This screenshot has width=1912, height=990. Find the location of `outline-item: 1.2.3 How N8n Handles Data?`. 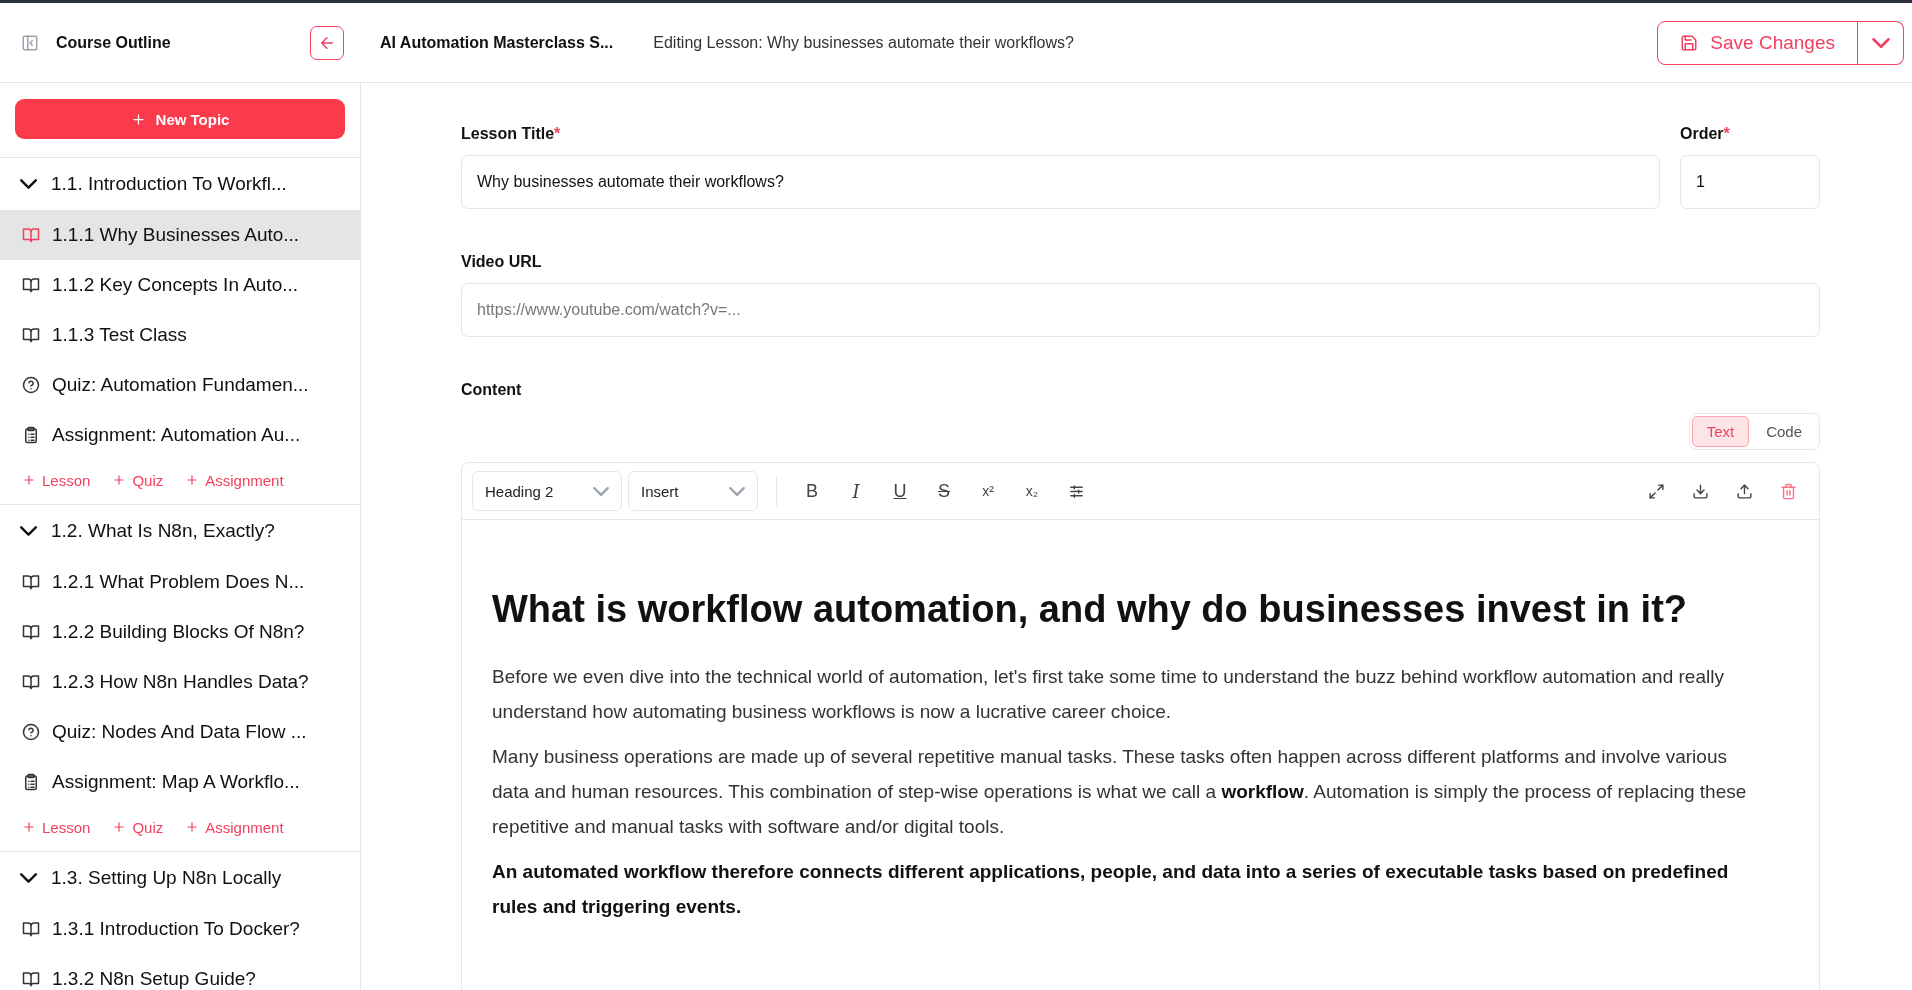

outline-item: 1.2.3 How N8n Handles Data? is located at coordinates (180, 682).